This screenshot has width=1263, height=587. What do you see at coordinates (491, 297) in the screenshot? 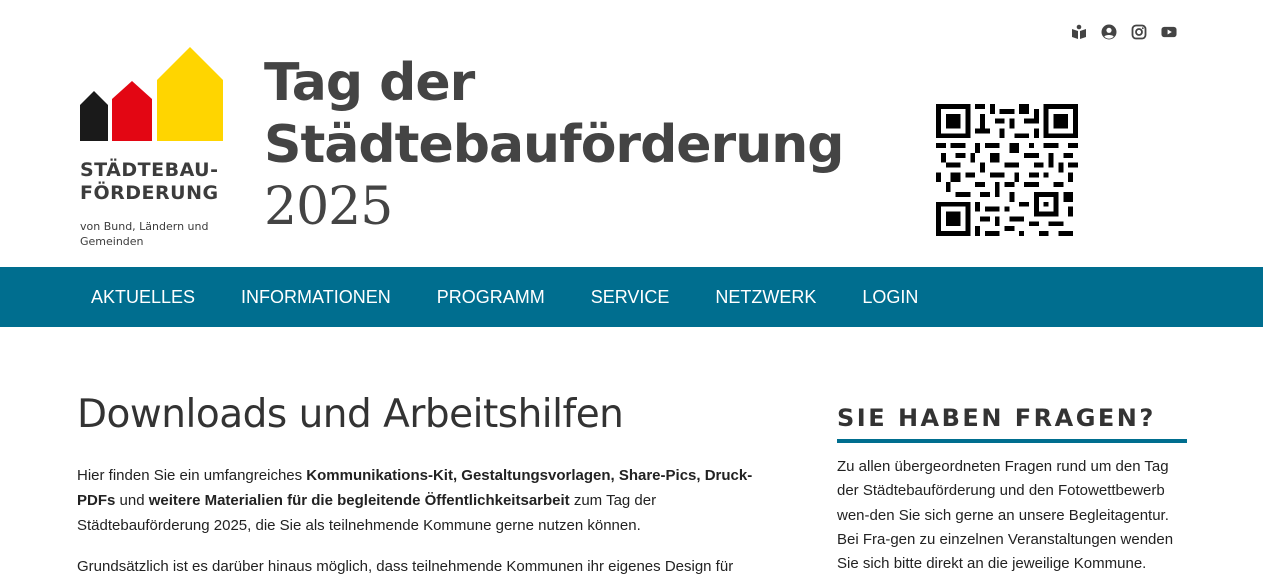
I see `nav-item-programm: PROGRAMM` at bounding box center [491, 297].